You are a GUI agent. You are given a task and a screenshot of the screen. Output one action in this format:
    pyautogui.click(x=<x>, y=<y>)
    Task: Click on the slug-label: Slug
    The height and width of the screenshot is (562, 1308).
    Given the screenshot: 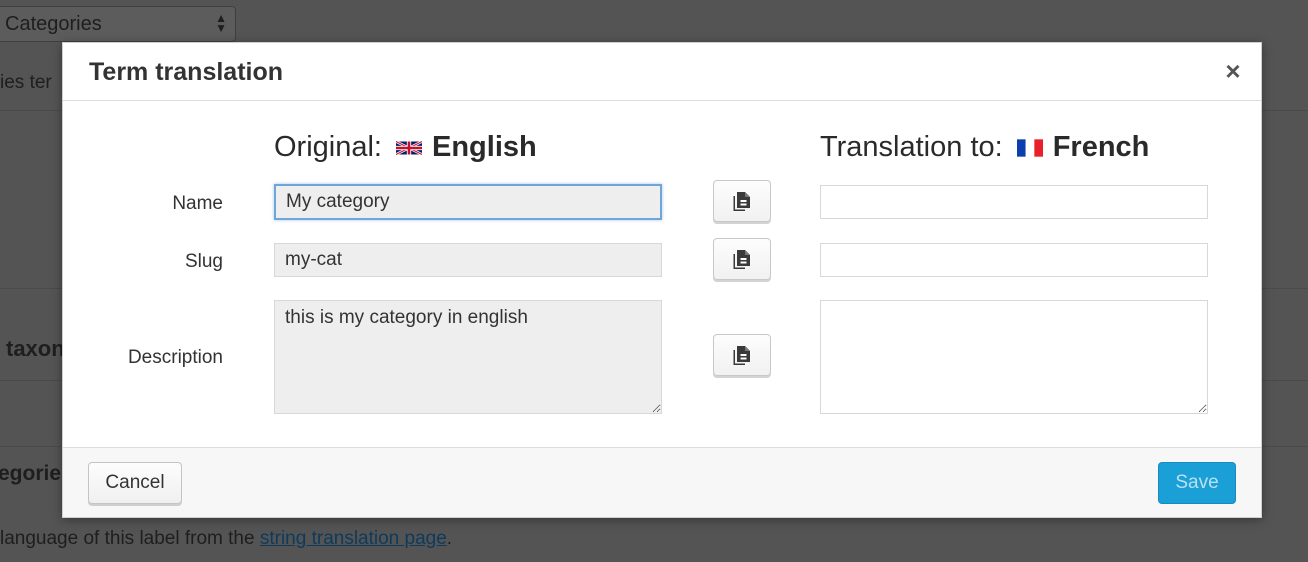 What is the action you would take?
    pyautogui.click(x=203, y=261)
    